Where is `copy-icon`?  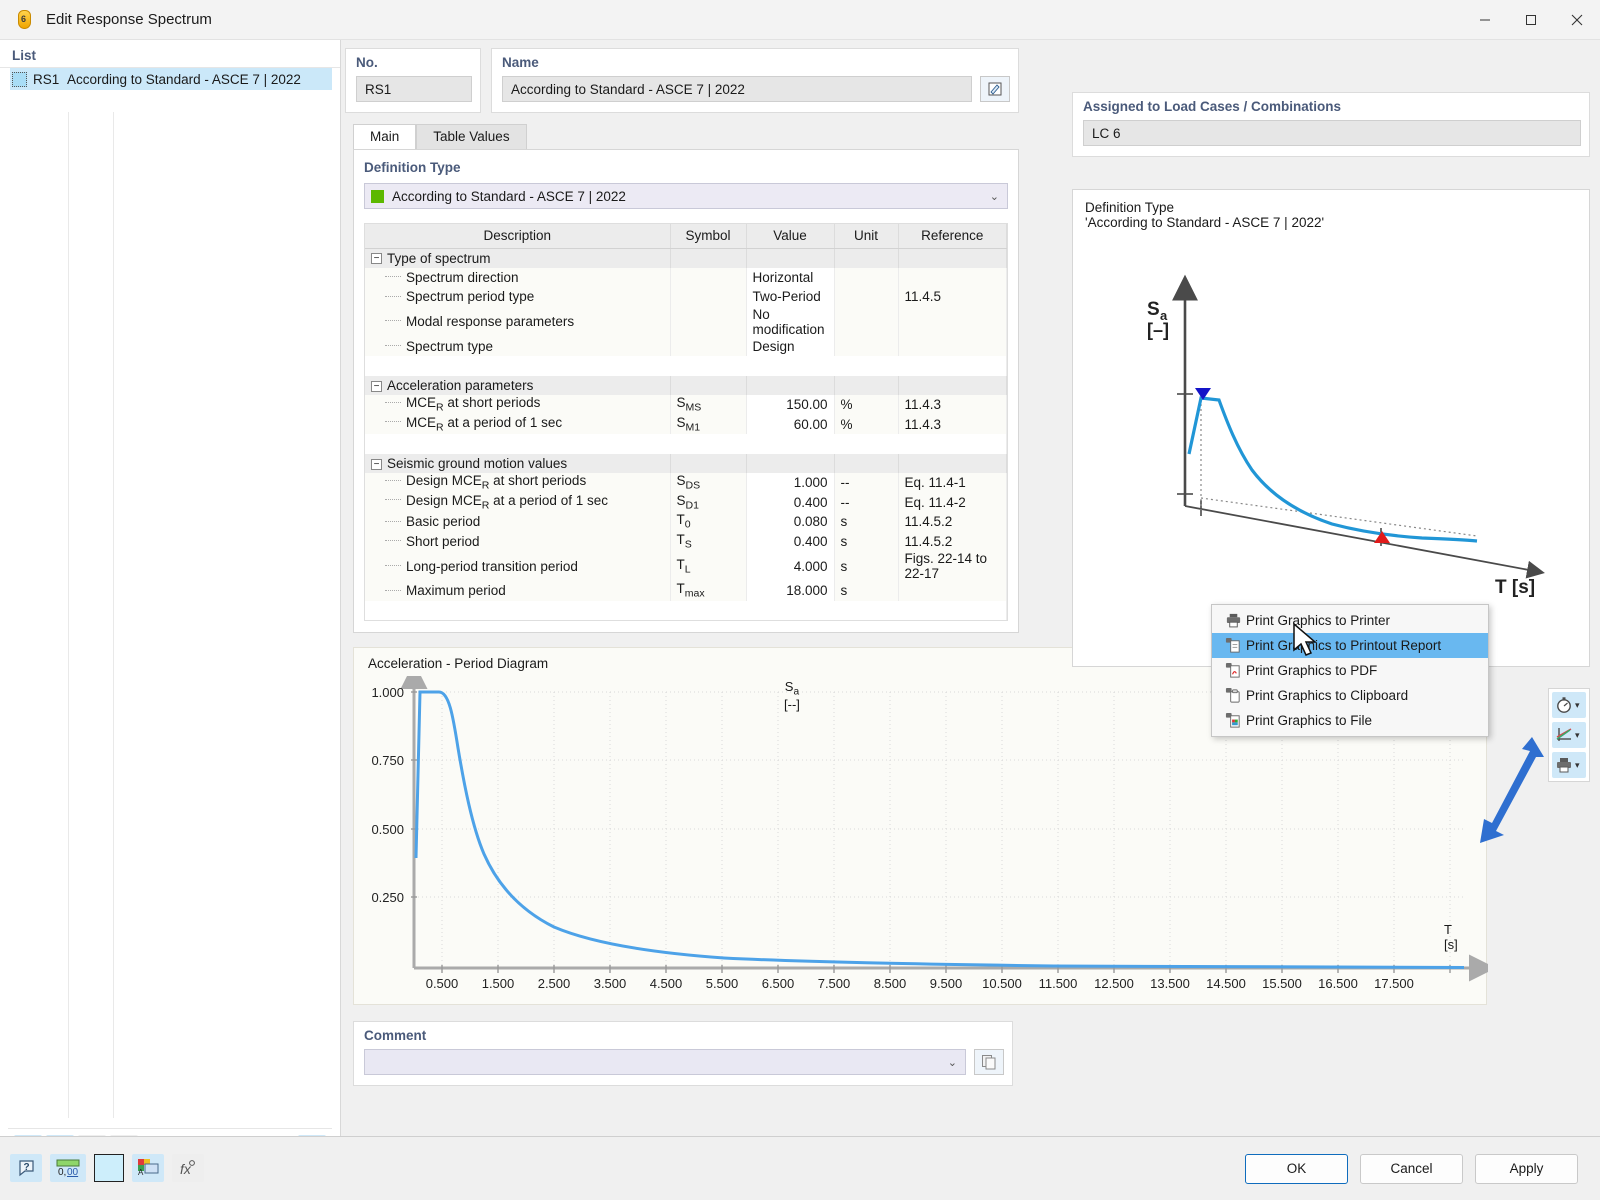
copy-icon is located at coordinates (989, 1062).